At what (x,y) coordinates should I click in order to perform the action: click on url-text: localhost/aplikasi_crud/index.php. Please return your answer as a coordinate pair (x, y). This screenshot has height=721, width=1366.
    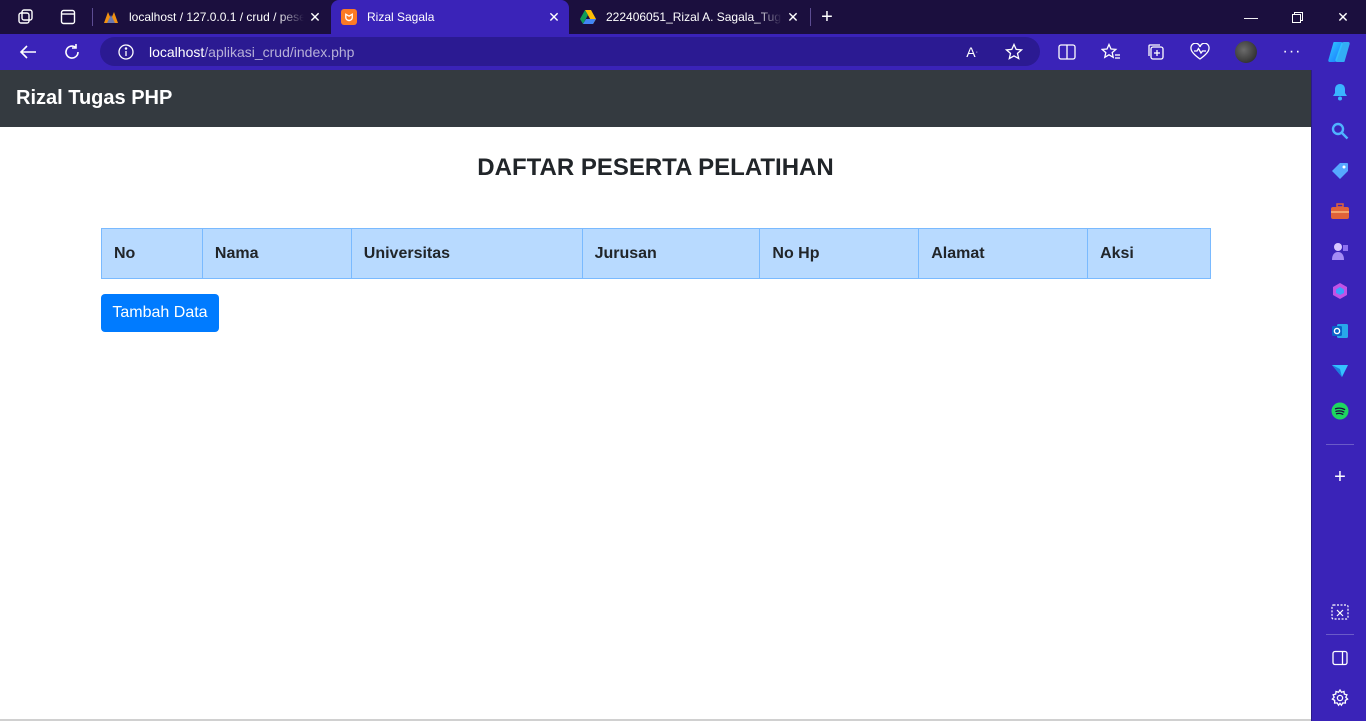
    Looking at the image, I should click on (251, 52).